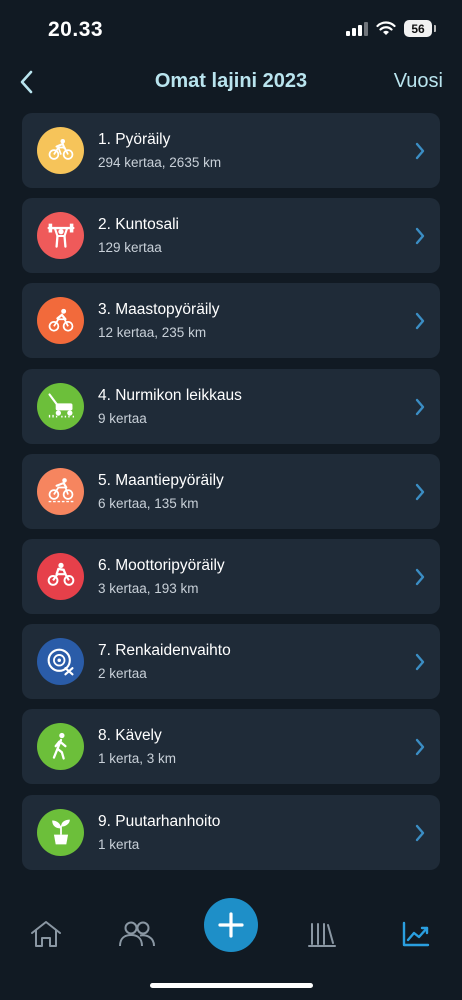 This screenshot has height=1000, width=462. I want to click on activity-title: 5. Maantiepyöräily, so click(161, 480).